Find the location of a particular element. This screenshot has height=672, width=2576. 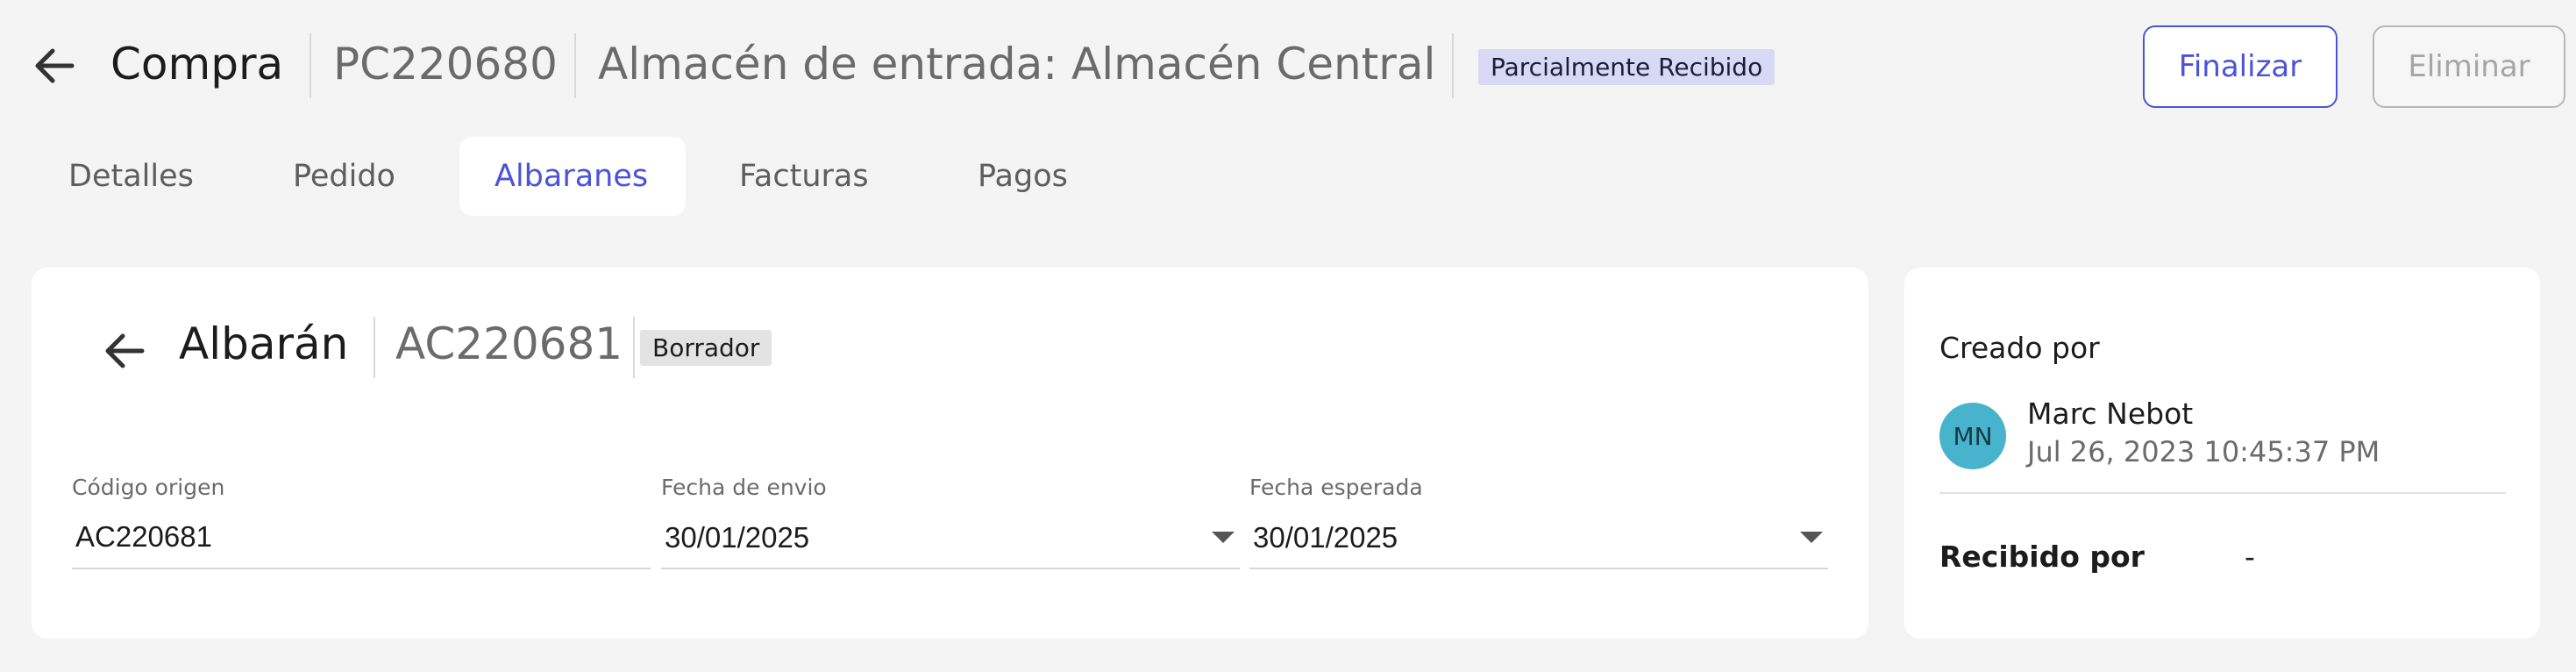

expected-date-input is located at coordinates (1508, 538).